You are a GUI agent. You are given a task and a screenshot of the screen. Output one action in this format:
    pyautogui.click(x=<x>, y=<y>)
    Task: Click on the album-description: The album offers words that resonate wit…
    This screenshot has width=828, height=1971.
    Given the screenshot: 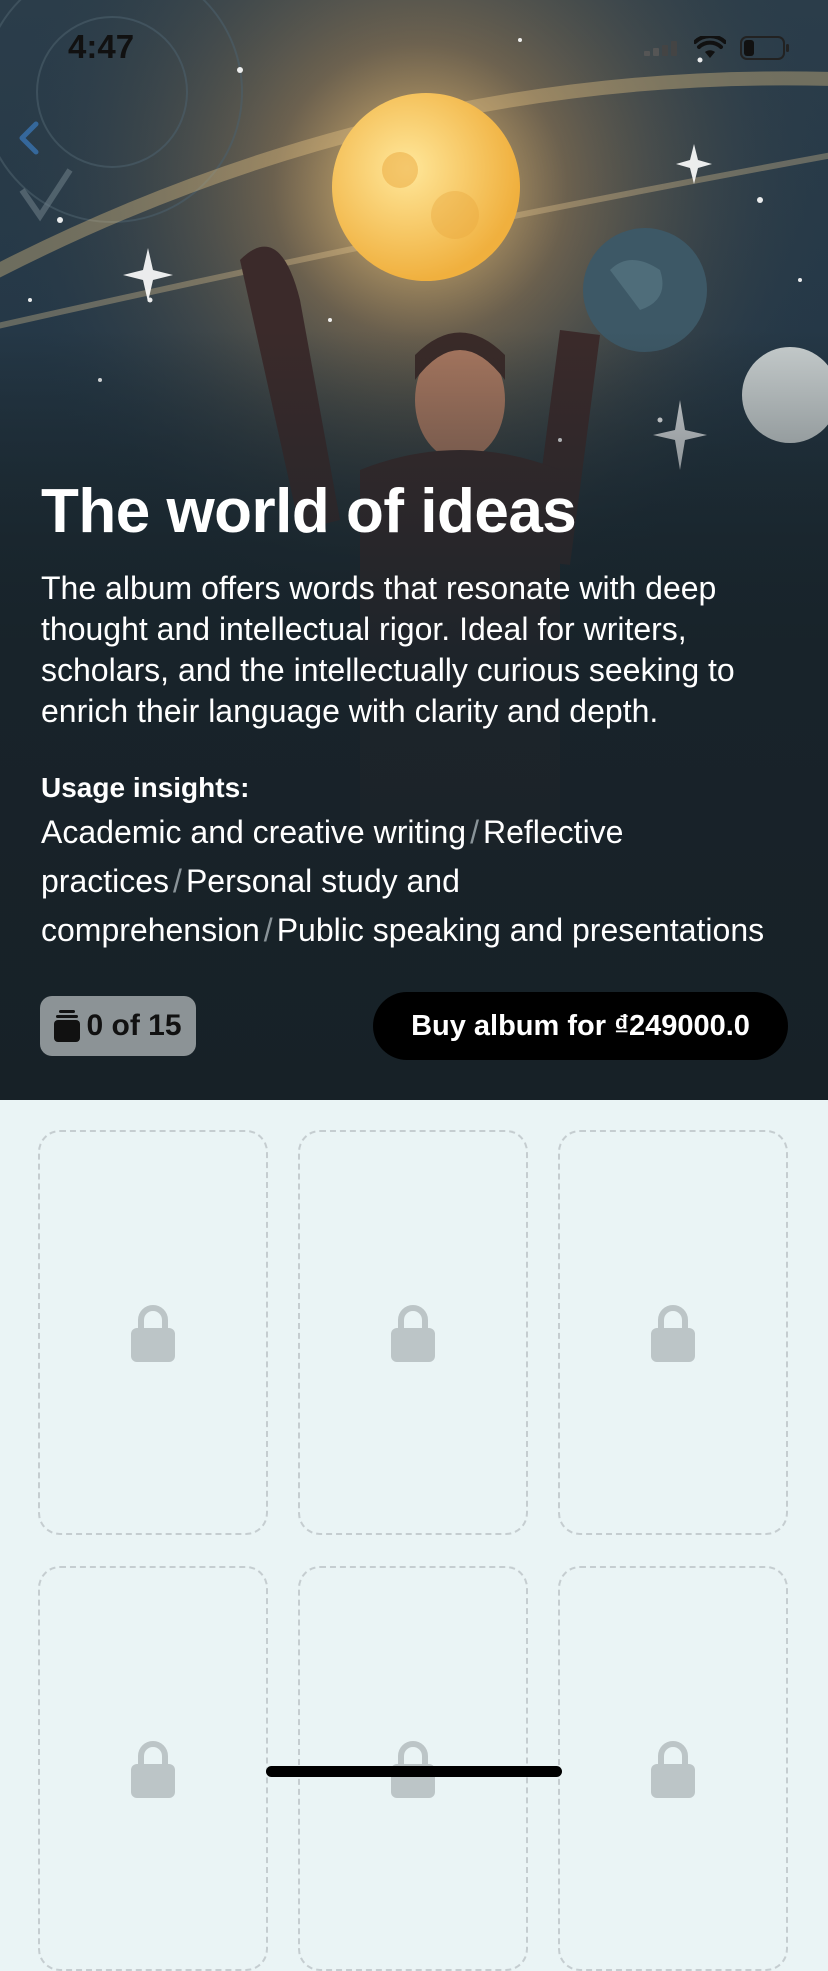 What is the action you would take?
    pyautogui.click(x=388, y=649)
    